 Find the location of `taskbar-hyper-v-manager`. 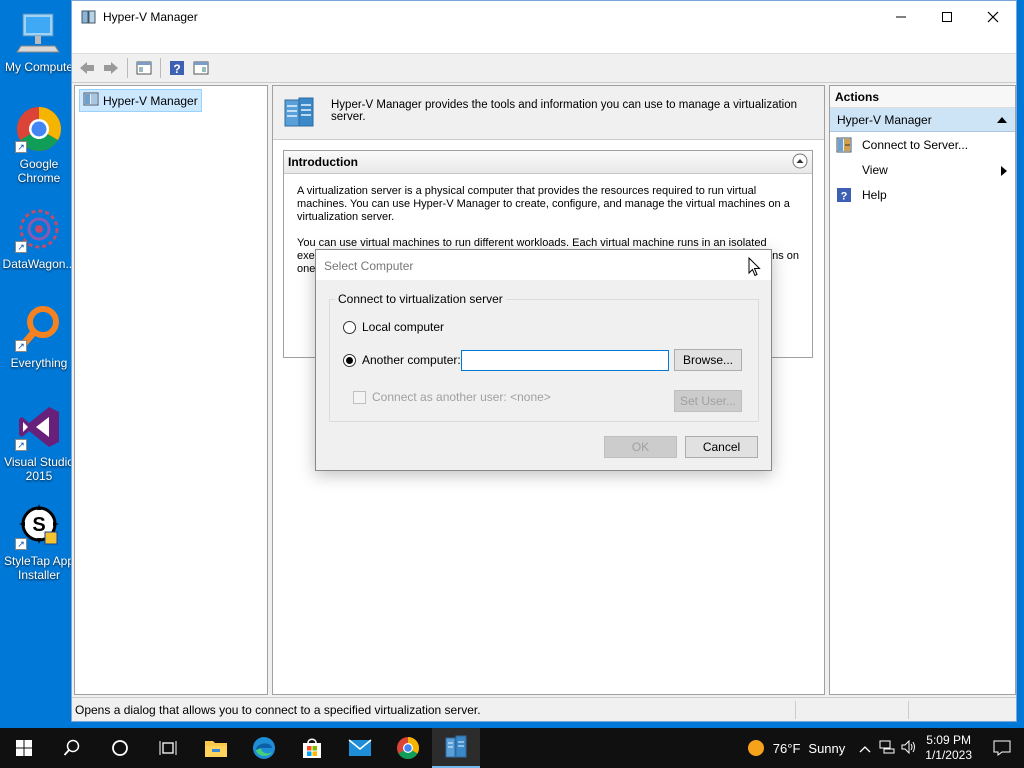

taskbar-hyper-v-manager is located at coordinates (456, 748).